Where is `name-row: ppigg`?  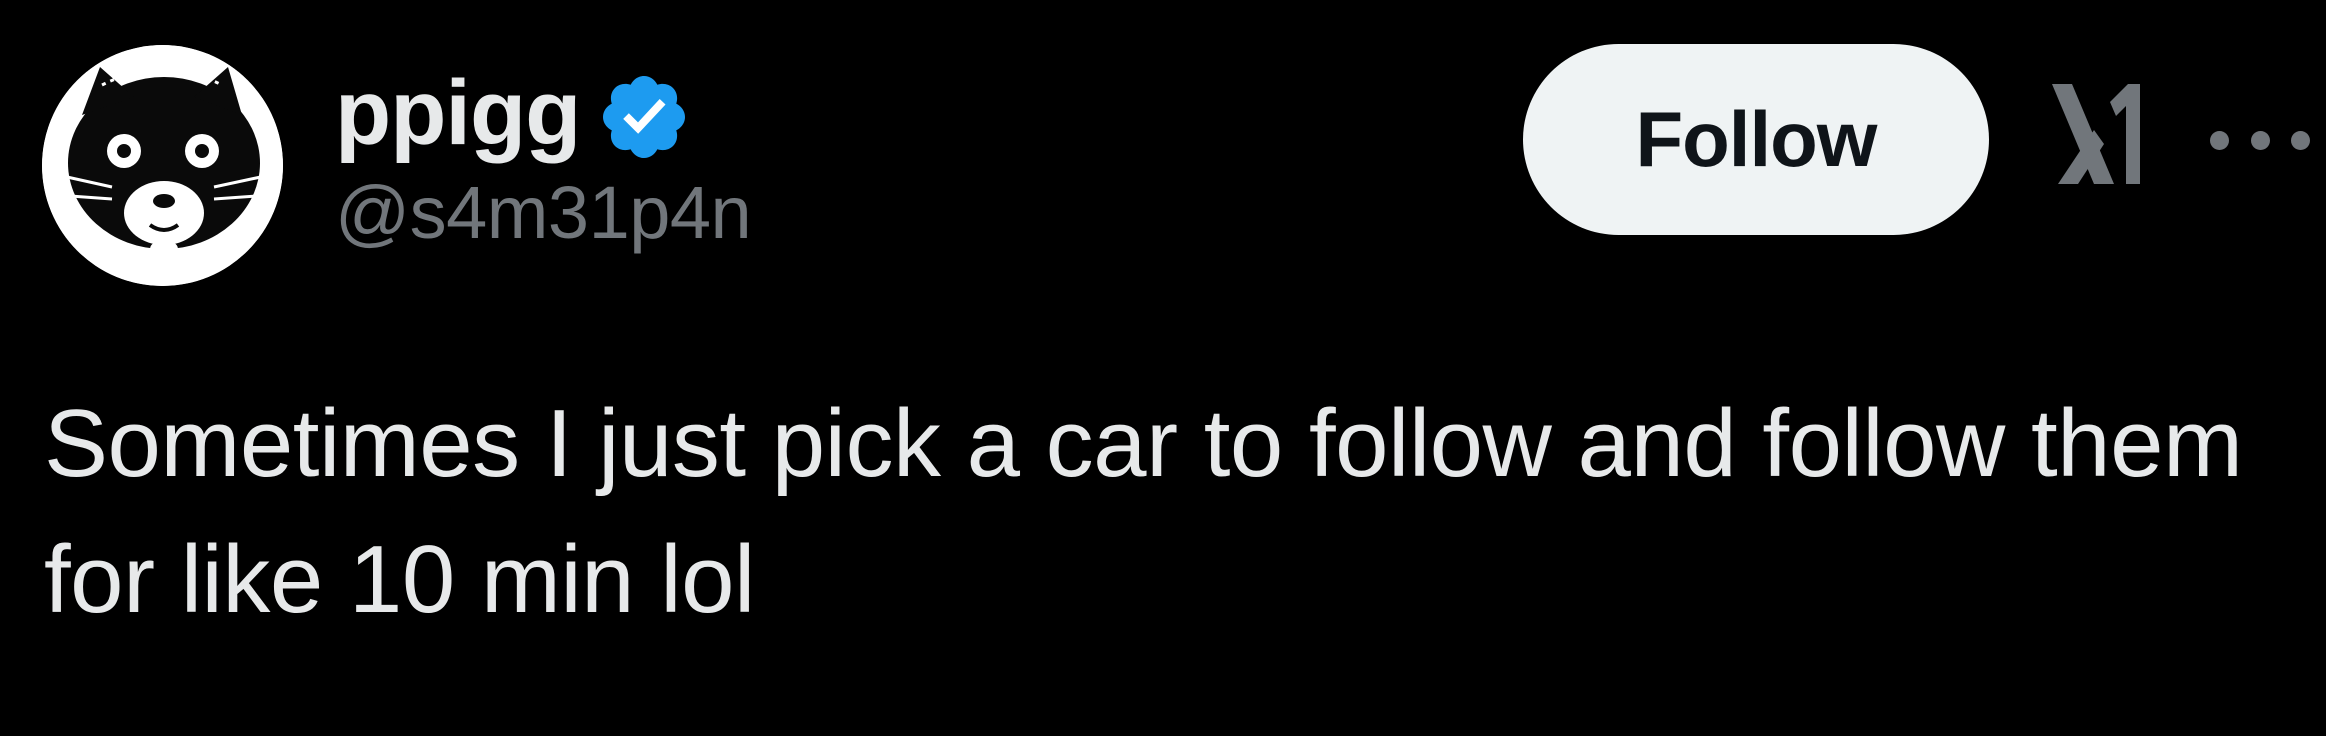 name-row: ppigg is located at coordinates (543, 113).